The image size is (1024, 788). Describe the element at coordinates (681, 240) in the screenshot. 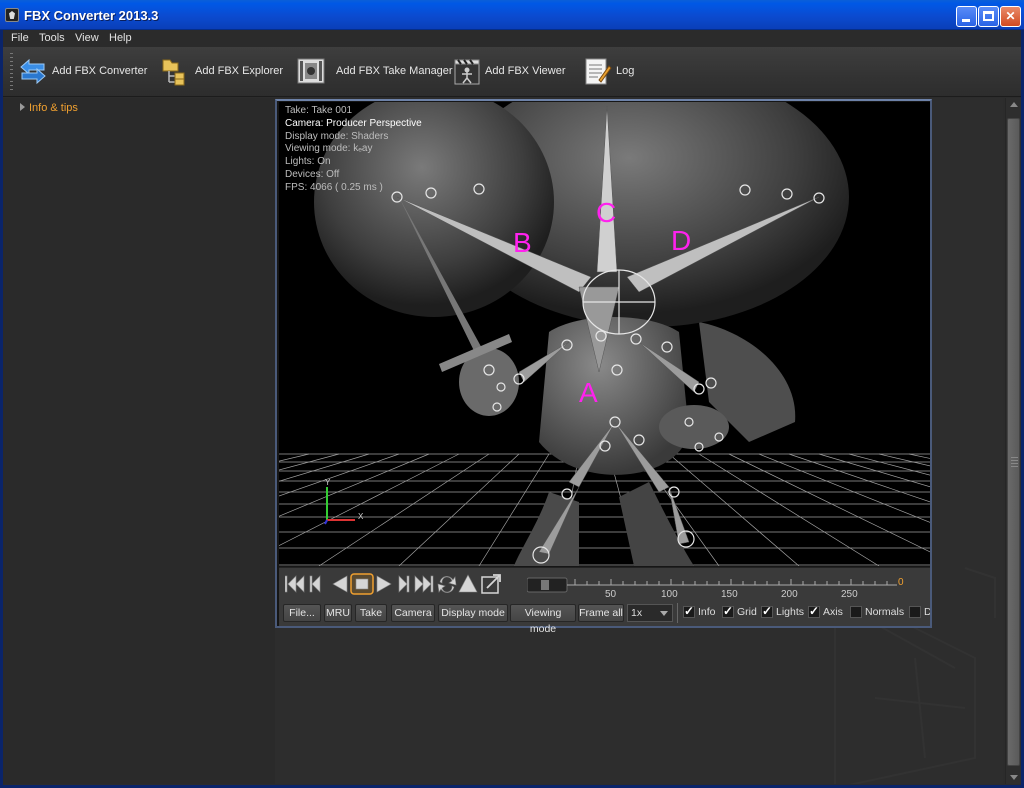

I see `marker-d: D` at that location.